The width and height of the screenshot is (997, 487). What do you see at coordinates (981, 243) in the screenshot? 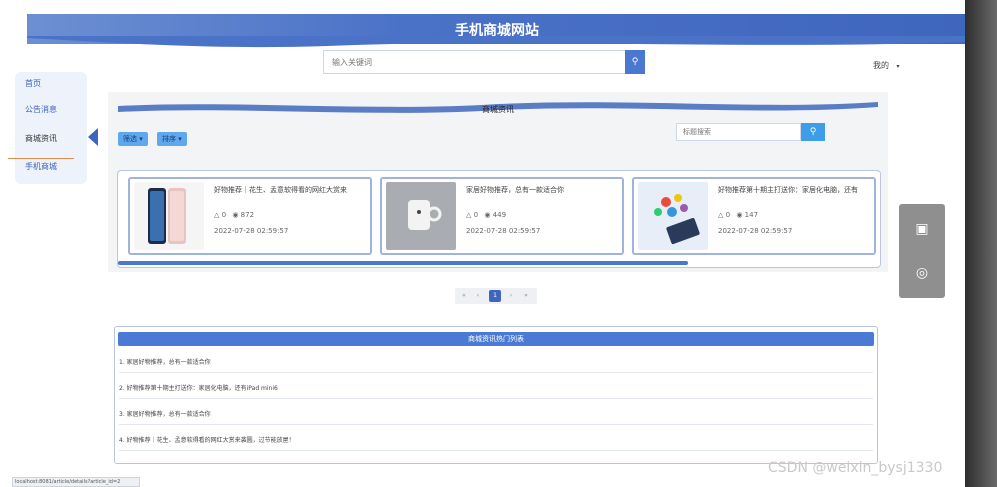
I see `right-shade` at bounding box center [981, 243].